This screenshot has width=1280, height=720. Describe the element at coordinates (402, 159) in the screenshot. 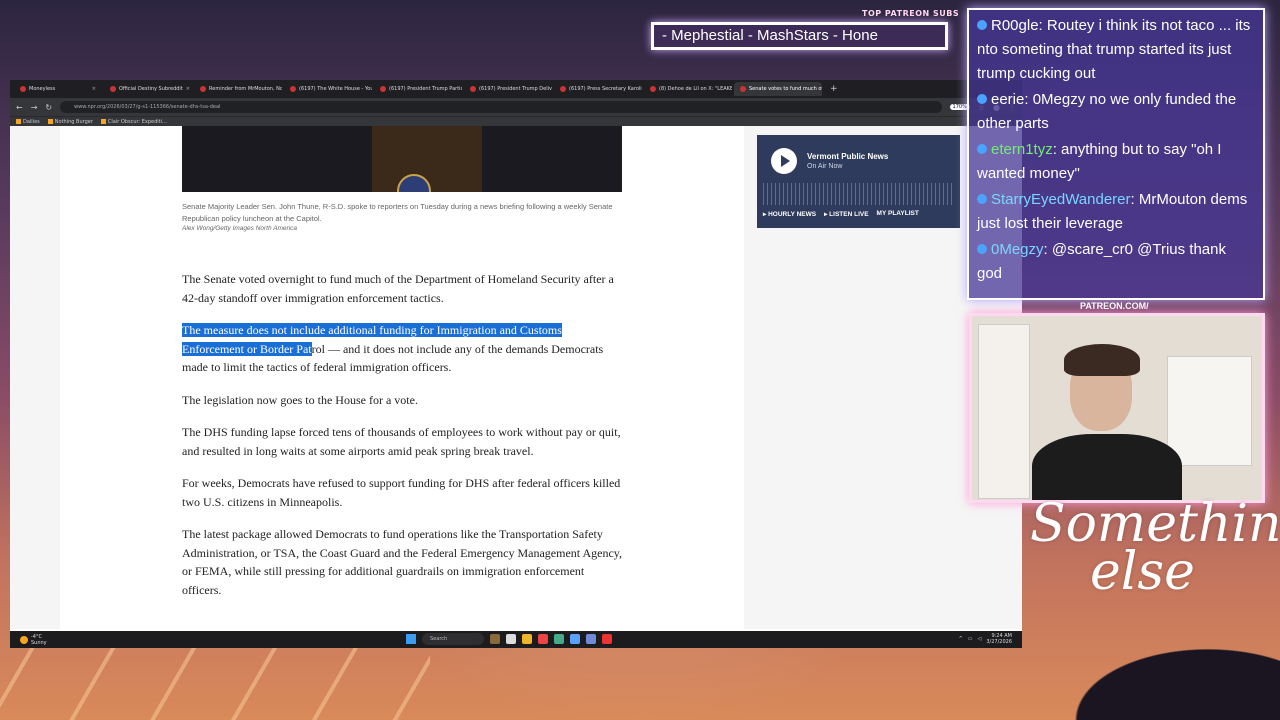

I see `article-photo` at that location.